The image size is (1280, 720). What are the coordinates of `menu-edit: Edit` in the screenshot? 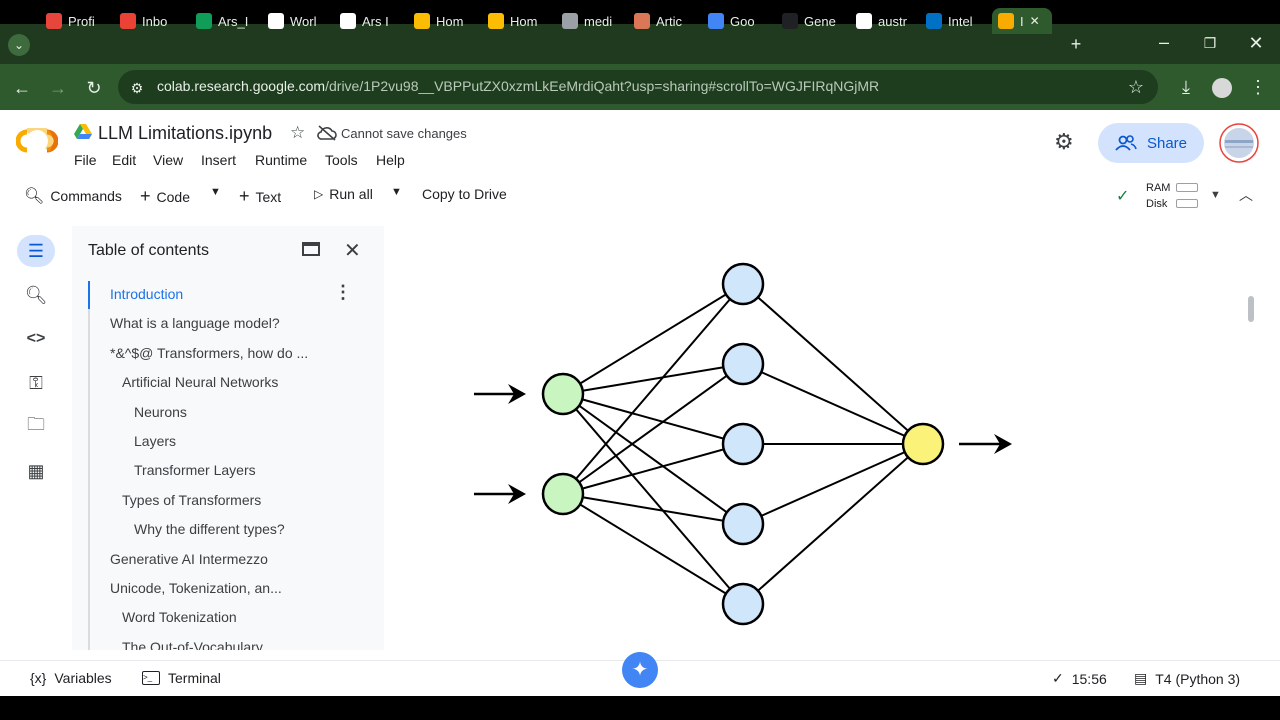 It's located at (124, 160).